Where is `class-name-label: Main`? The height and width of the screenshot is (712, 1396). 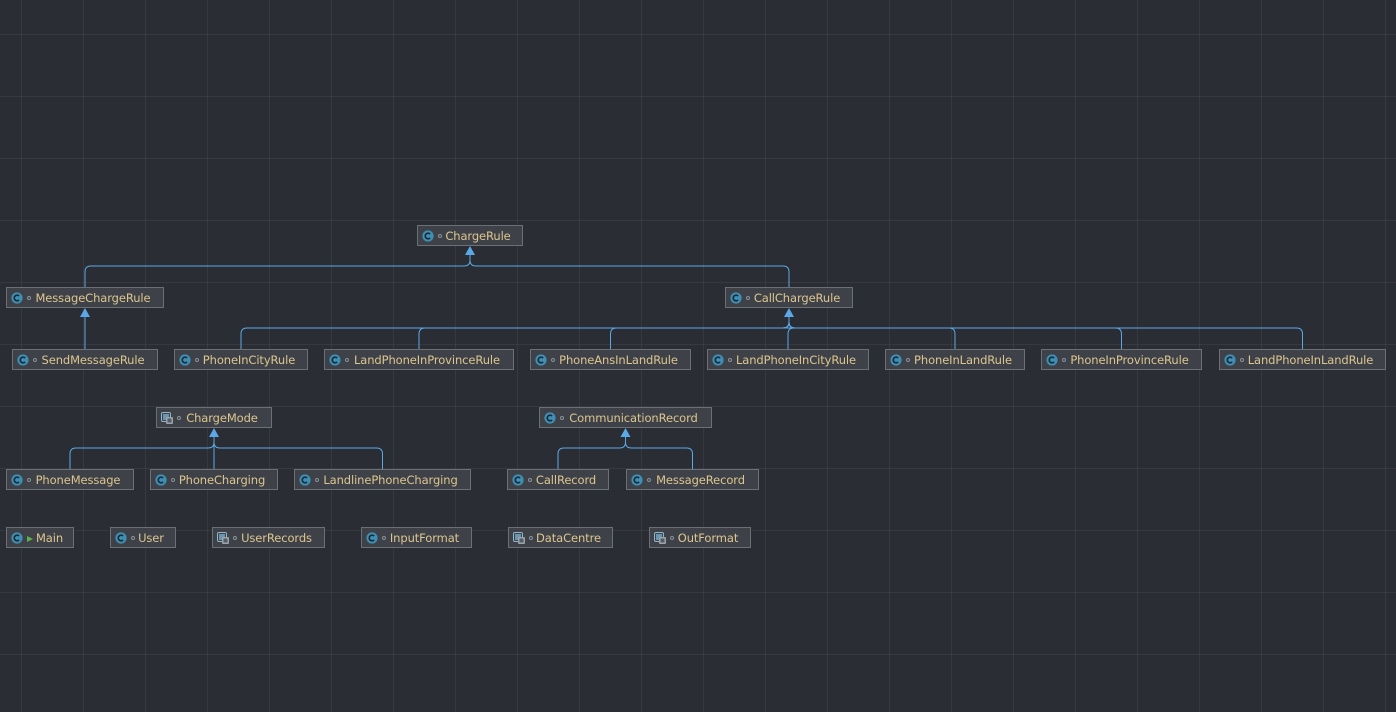 class-name-label: Main is located at coordinates (49, 537).